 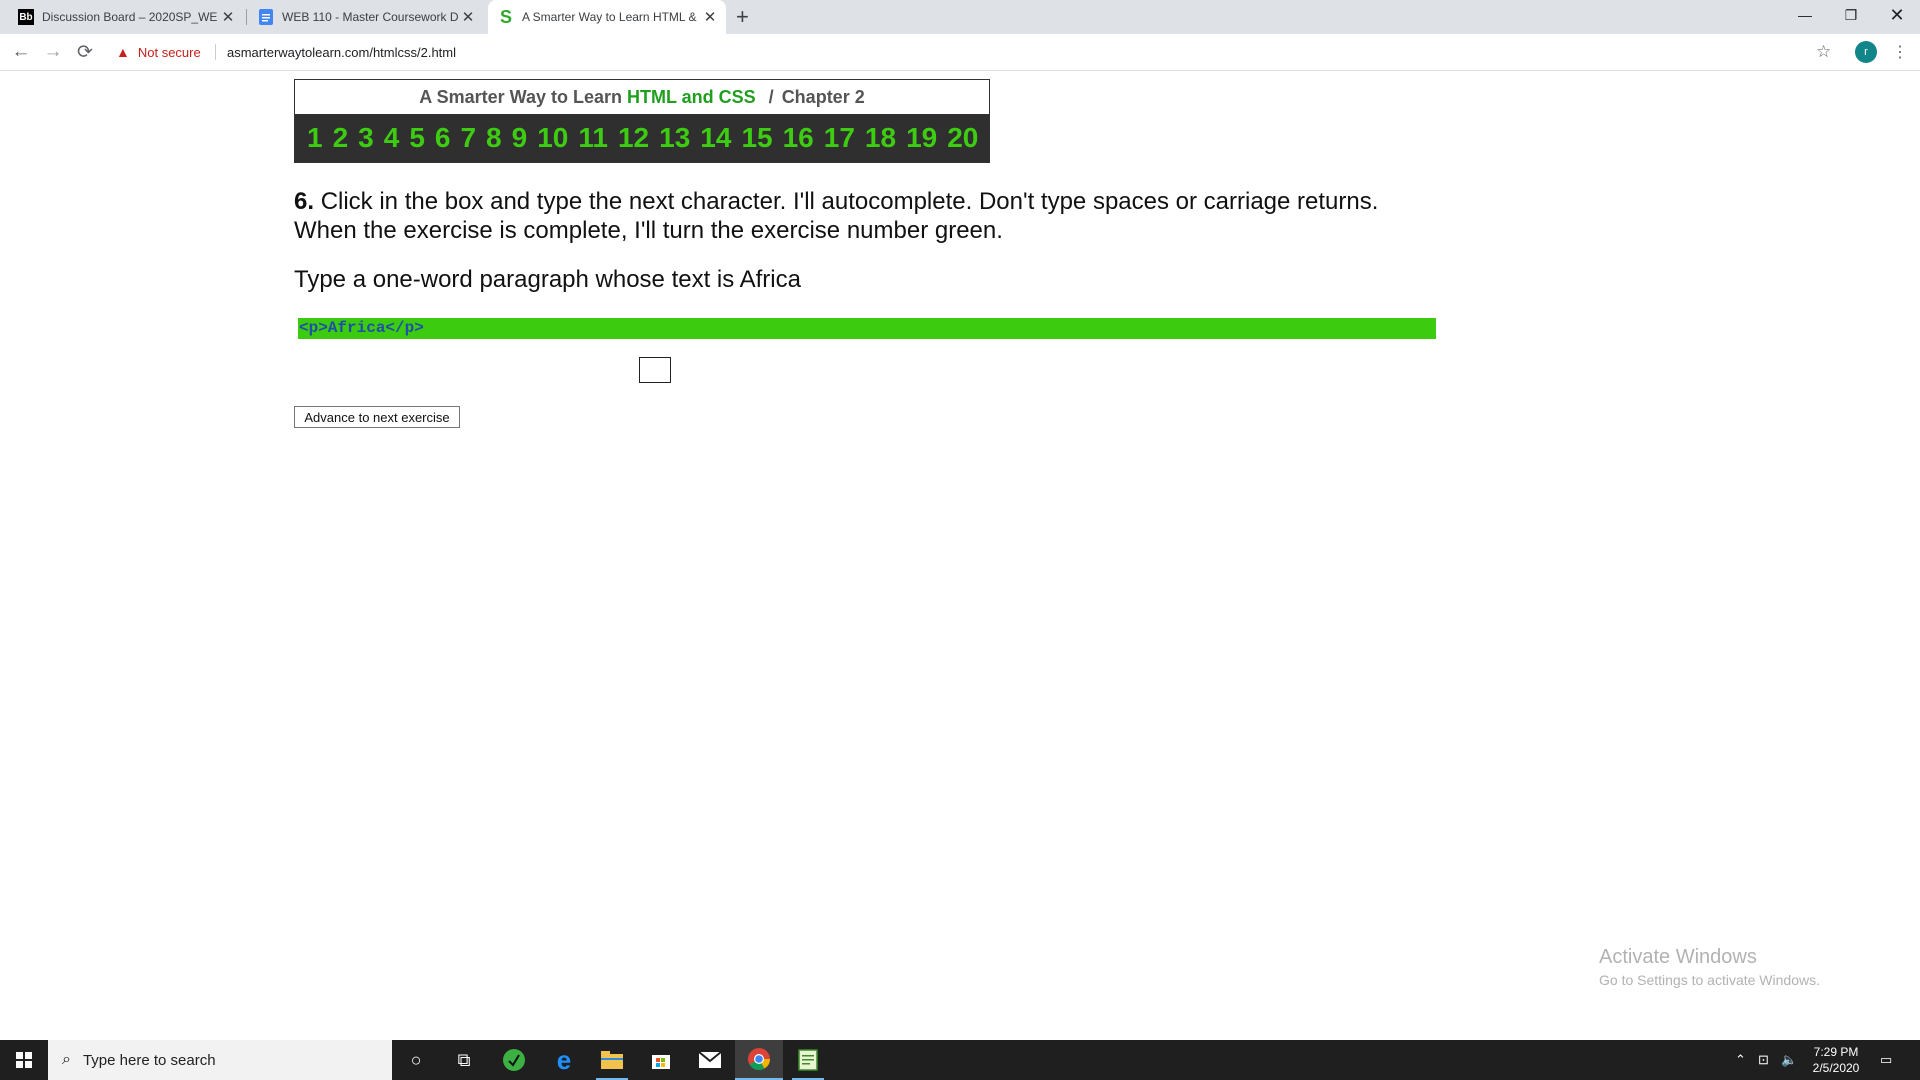 What do you see at coordinates (1900, 52) in the screenshot?
I see `kebab-menu-icon: ⋮` at bounding box center [1900, 52].